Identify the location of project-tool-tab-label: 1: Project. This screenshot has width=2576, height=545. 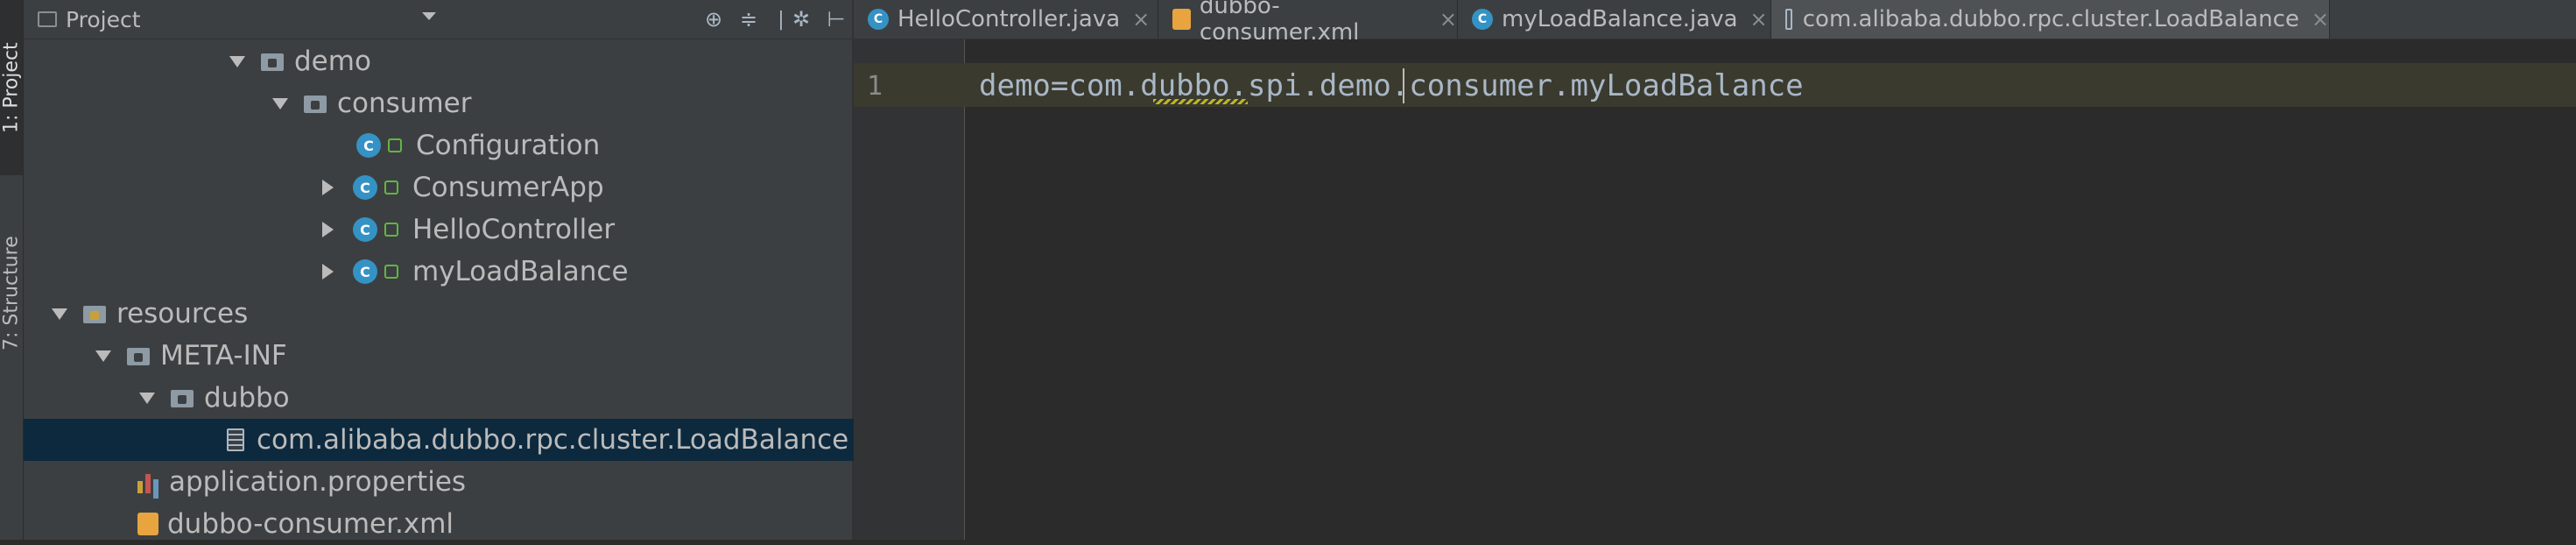
(11, 87).